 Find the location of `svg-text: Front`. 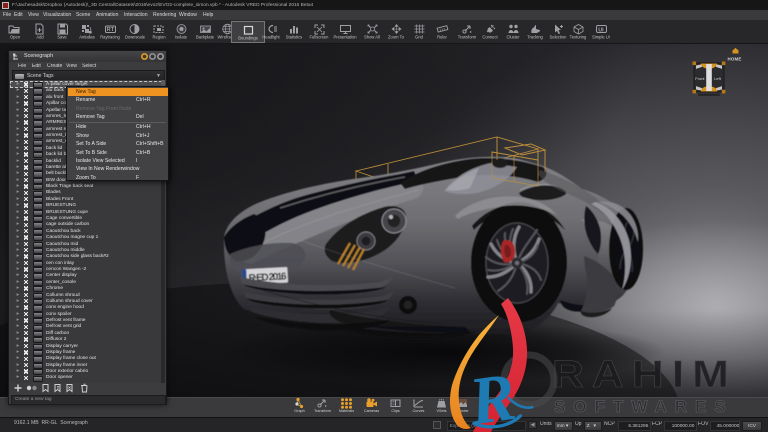

svg-text: Front is located at coordinates (700, 78).